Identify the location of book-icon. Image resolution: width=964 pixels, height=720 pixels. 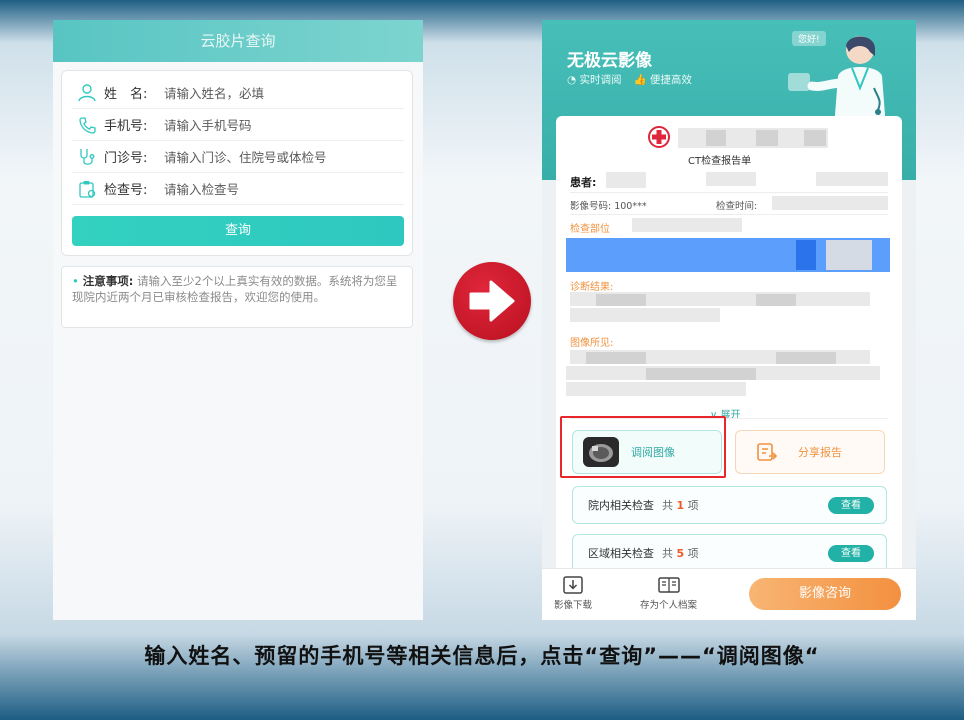
(668, 585).